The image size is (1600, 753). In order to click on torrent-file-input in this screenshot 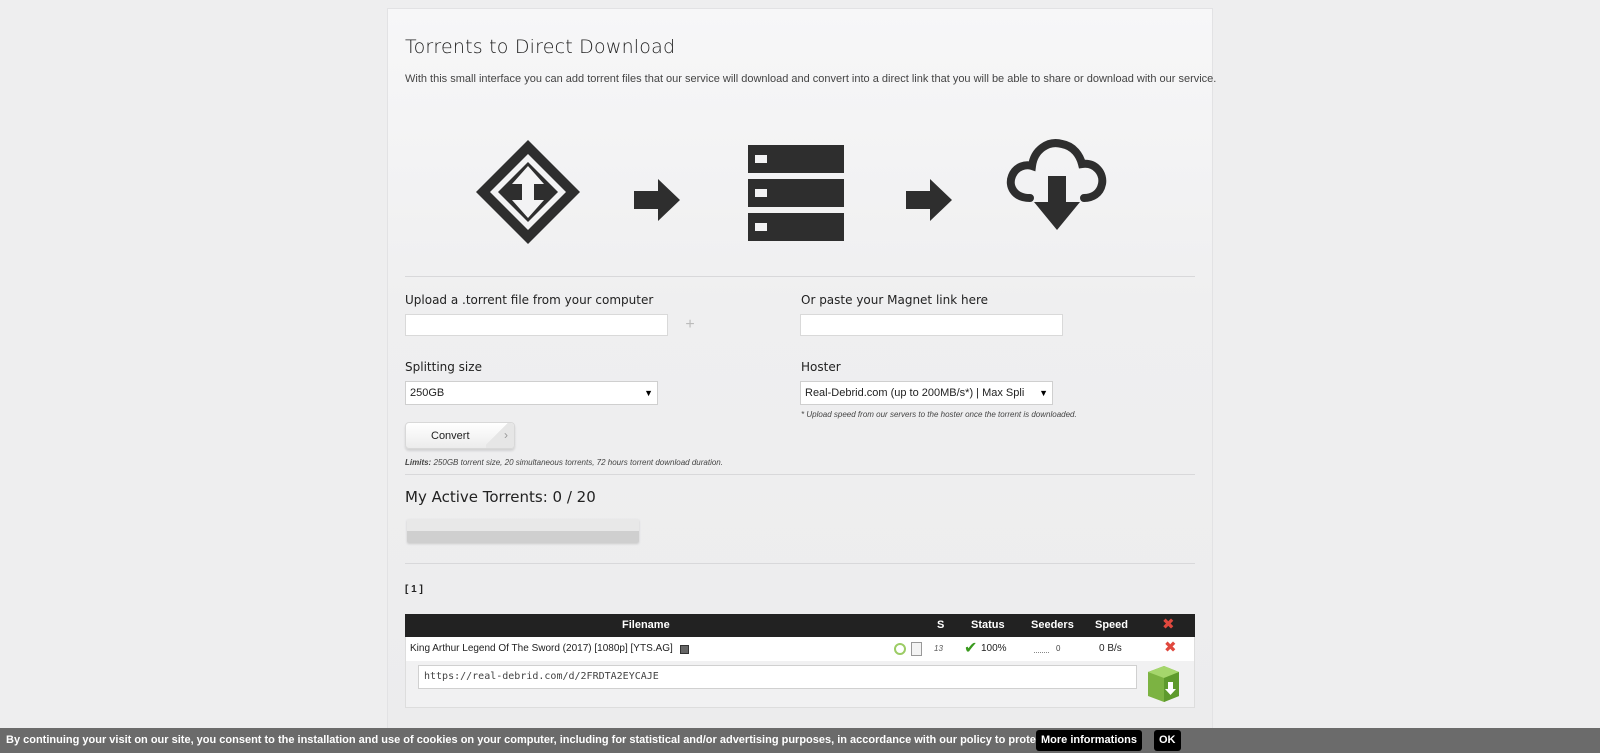, I will do `click(536, 325)`.